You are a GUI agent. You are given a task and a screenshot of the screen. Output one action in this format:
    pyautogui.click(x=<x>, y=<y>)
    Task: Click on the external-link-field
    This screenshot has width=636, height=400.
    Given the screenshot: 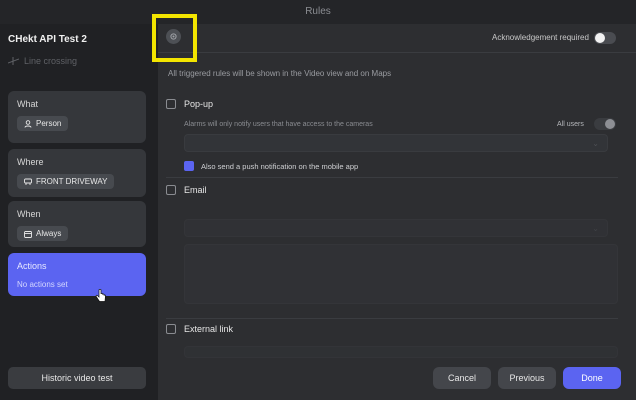 What is the action you would take?
    pyautogui.click(x=401, y=352)
    